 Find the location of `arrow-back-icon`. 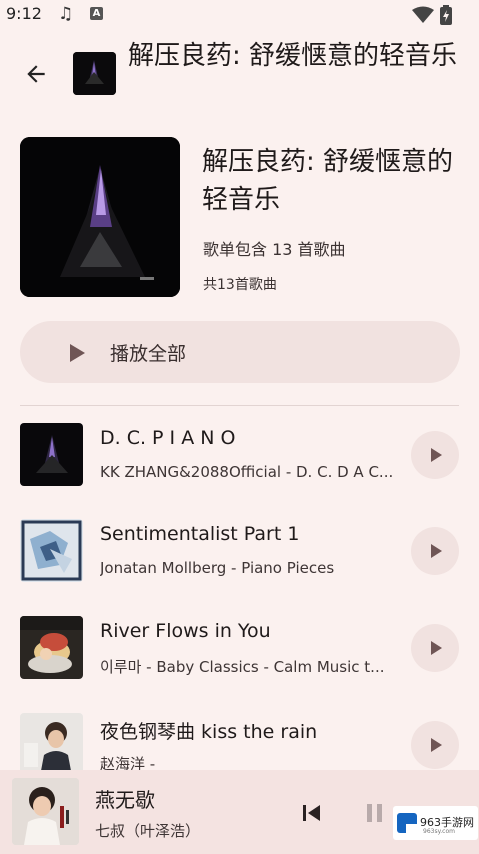

arrow-back-icon is located at coordinates (36, 74).